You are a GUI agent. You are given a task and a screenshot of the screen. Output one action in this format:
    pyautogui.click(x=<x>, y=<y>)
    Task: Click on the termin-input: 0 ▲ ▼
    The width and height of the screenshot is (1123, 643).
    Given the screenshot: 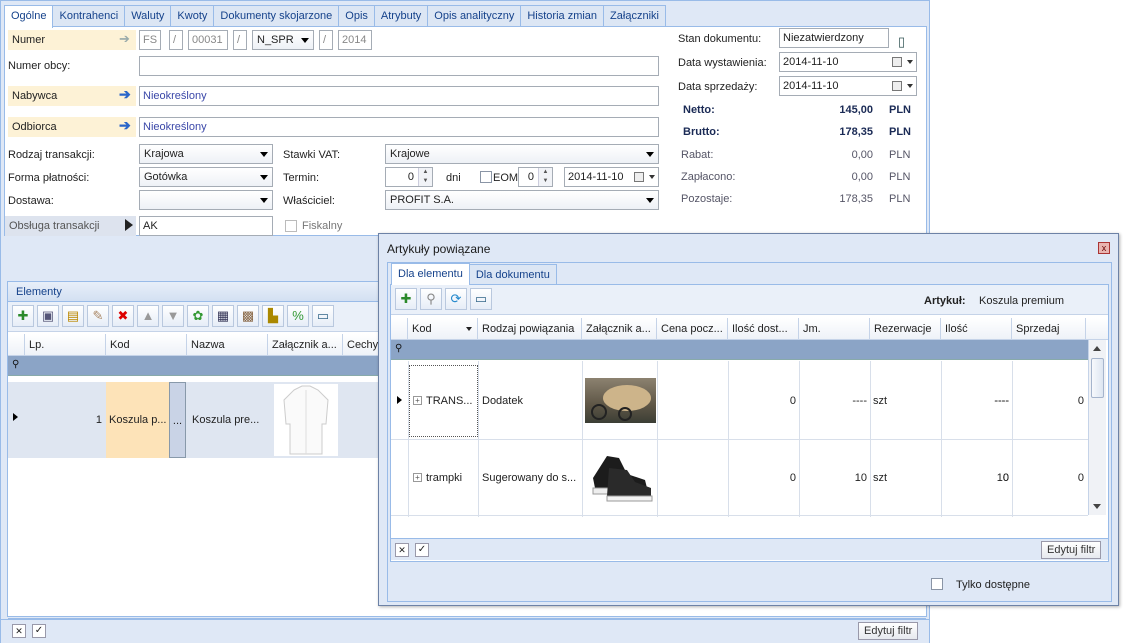 What is the action you would take?
    pyautogui.click(x=409, y=177)
    